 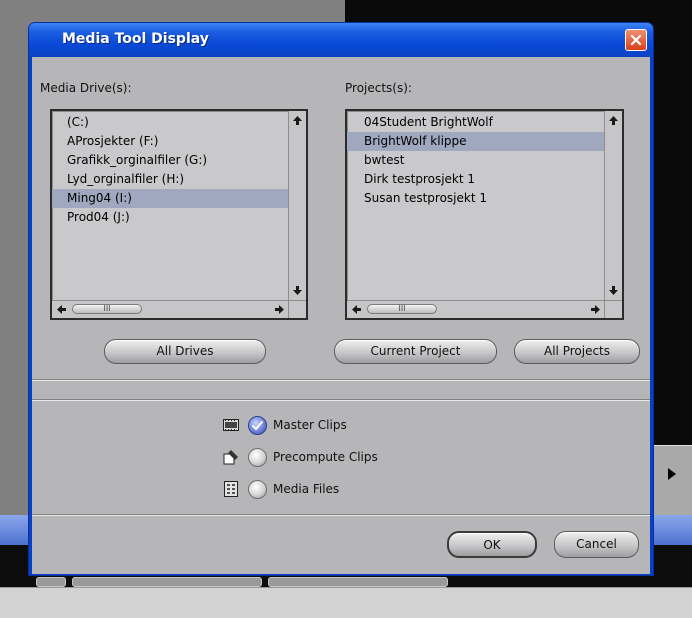 I want to click on media-file-icon, so click(x=231, y=489).